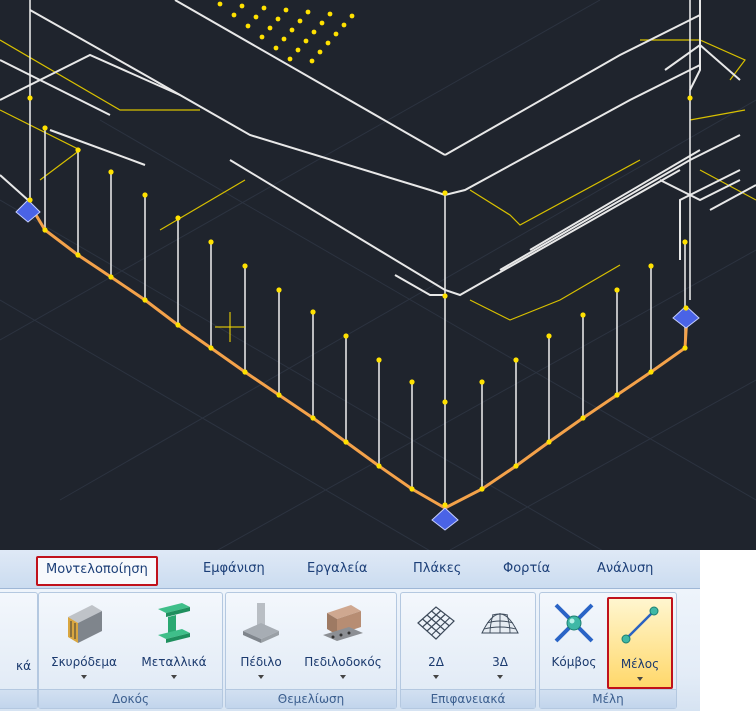 This screenshot has height=711, width=756. What do you see at coordinates (625, 569) in the screenshot?
I see `tab-analysis: Ανάλυση` at bounding box center [625, 569].